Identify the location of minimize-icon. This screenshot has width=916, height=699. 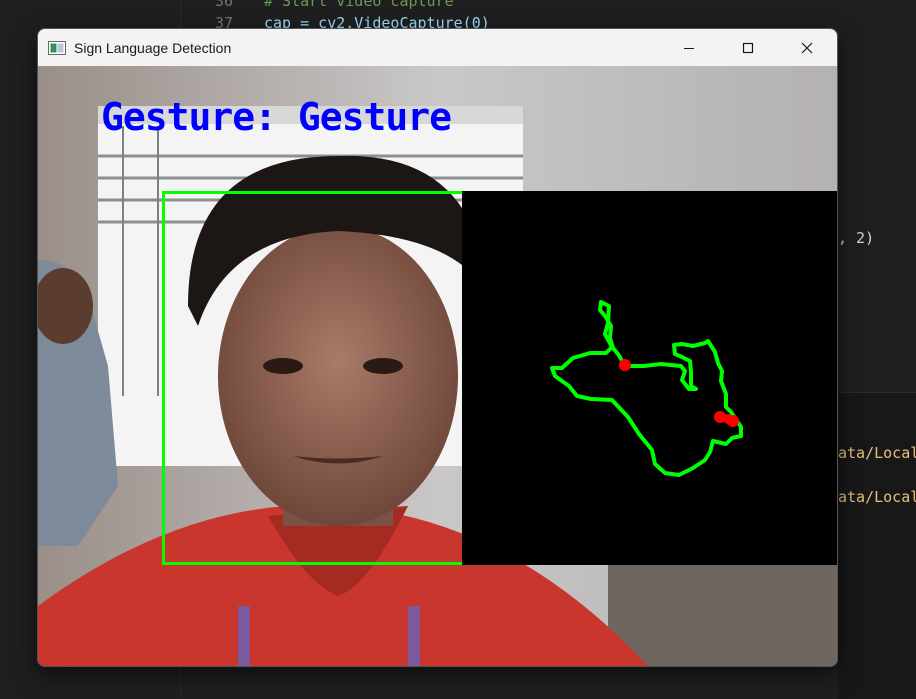
(689, 48).